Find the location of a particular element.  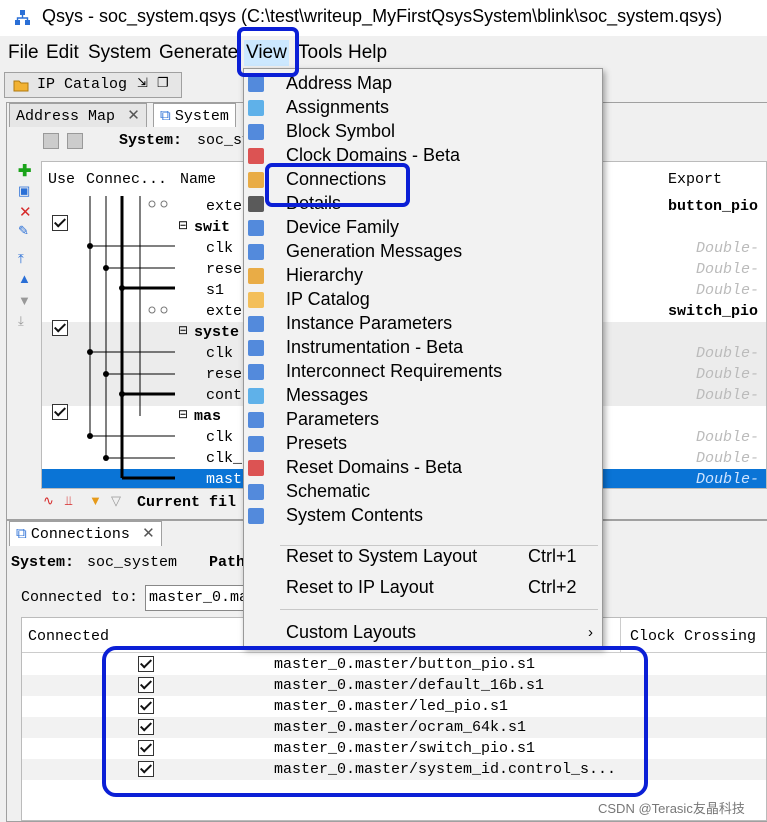

menu-item-presets: Presets is located at coordinates (423, 444).